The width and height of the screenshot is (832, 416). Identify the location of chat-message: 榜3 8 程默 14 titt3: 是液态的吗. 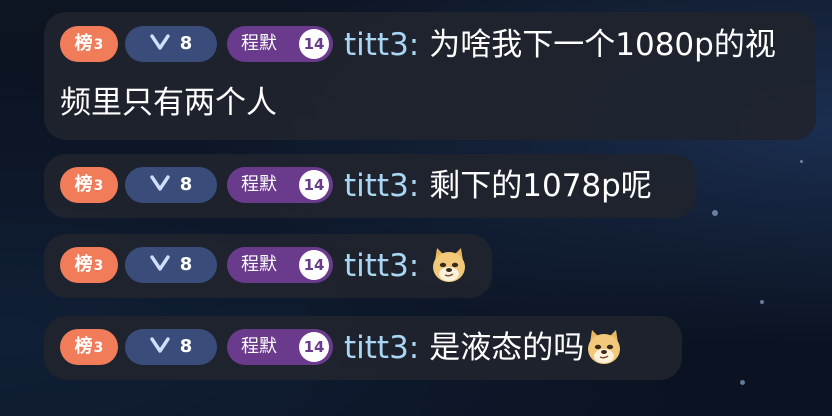
(363, 348).